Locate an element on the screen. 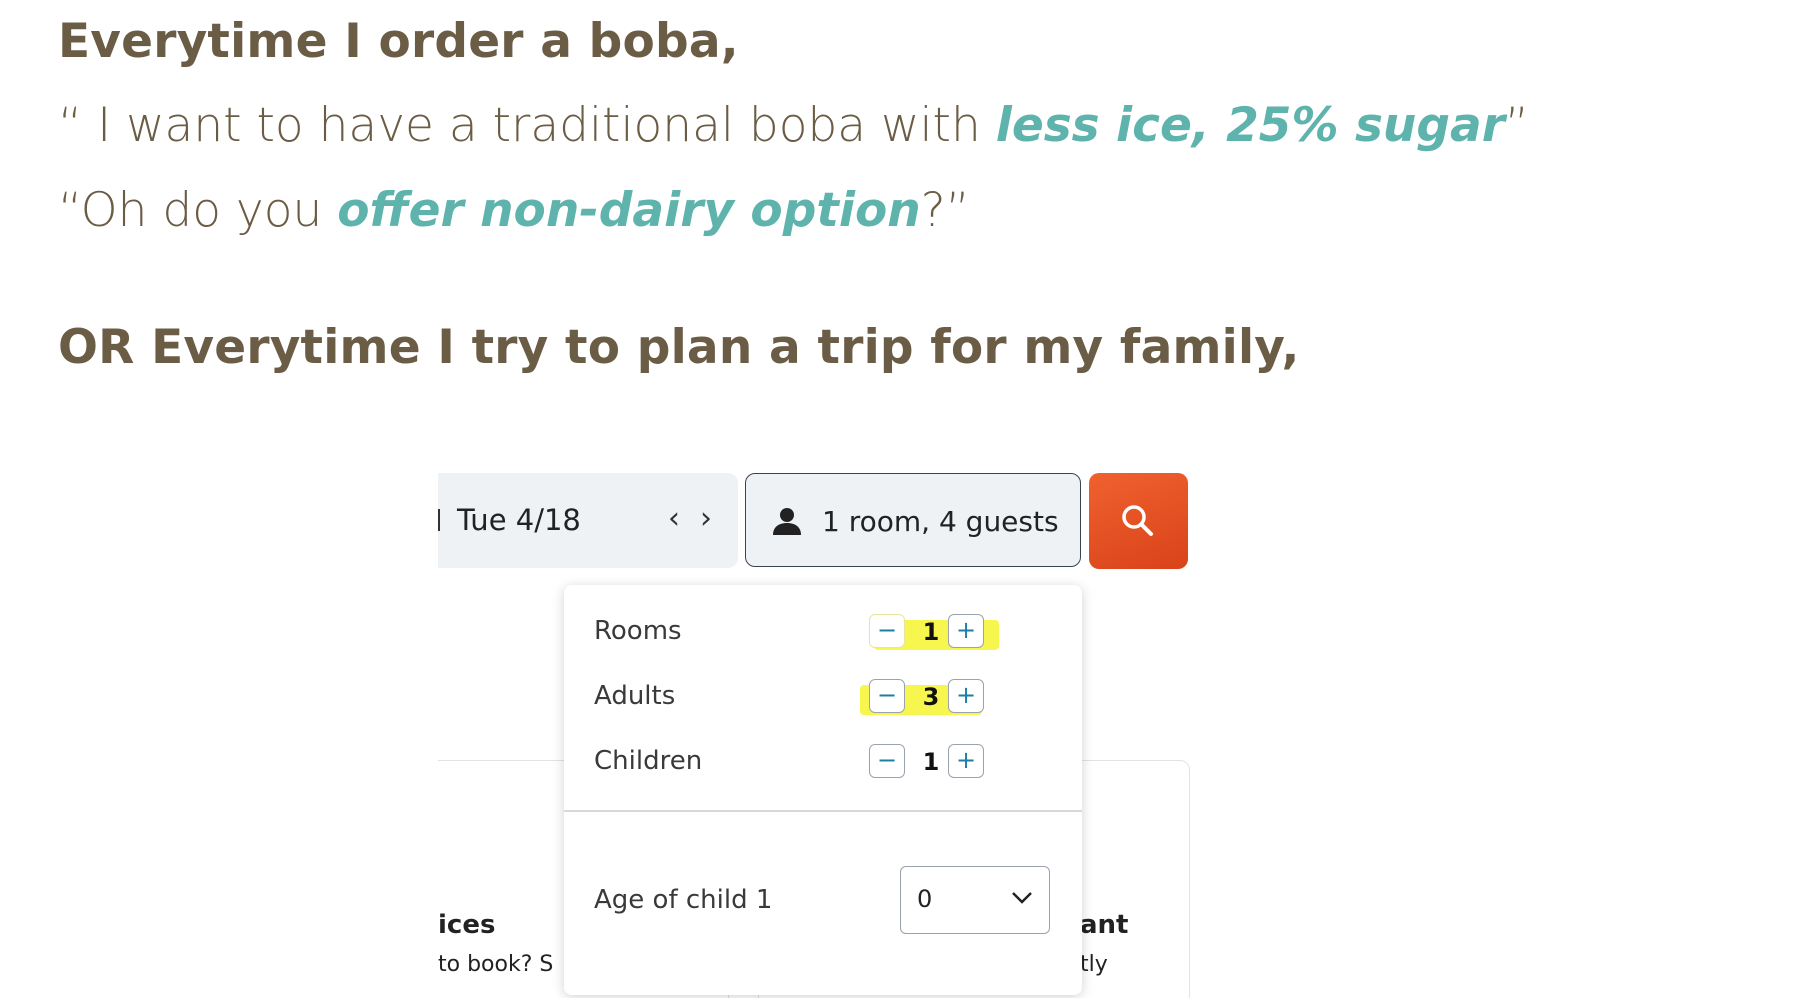 Image resolution: width=1812 pixels, height=998 pixels. children-value: 1 is located at coordinates (931, 762).